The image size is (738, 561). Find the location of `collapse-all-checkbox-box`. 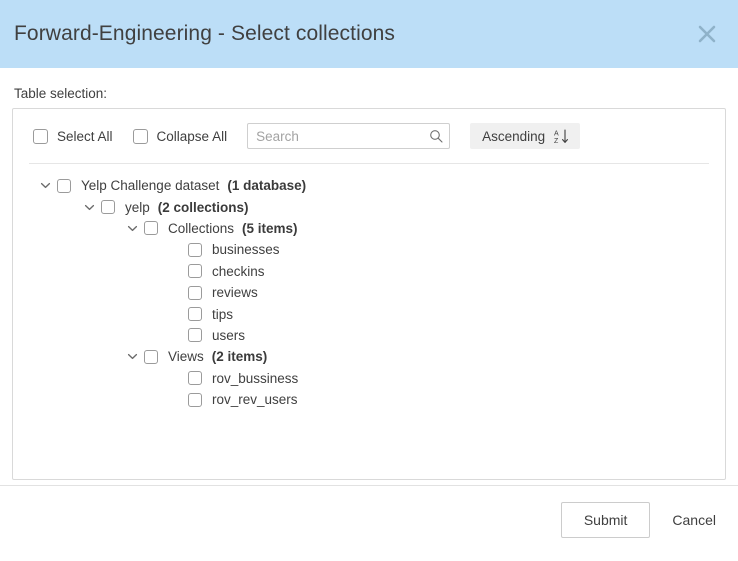

collapse-all-checkbox-box is located at coordinates (140, 136).